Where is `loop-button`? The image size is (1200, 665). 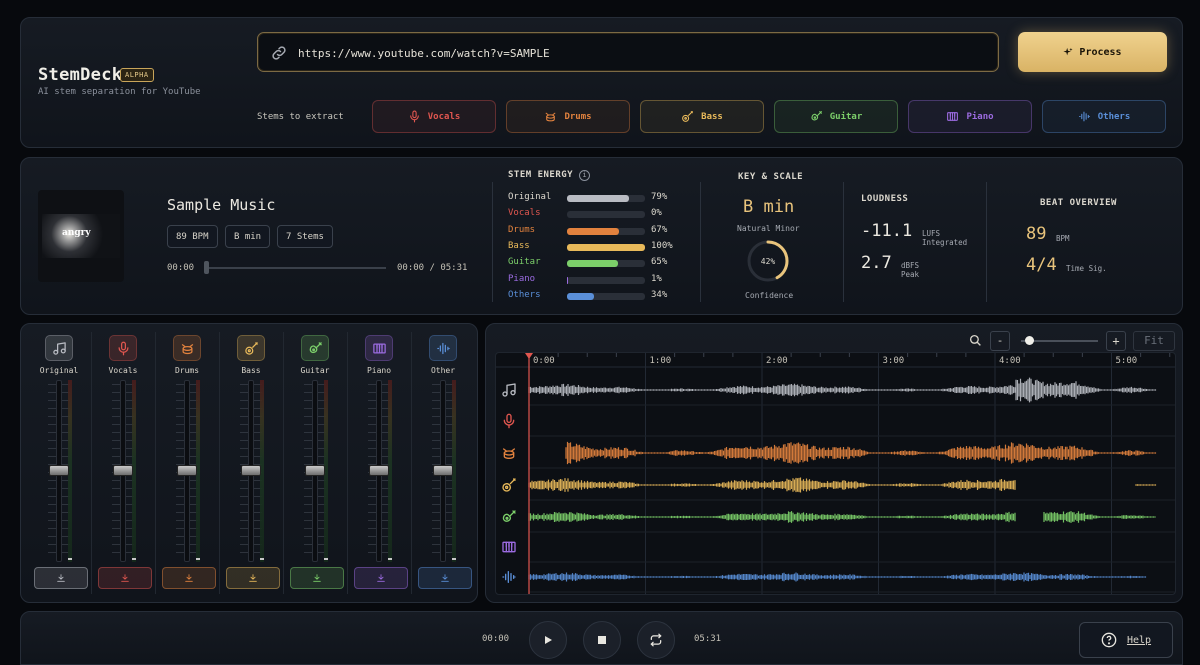 loop-button is located at coordinates (656, 640).